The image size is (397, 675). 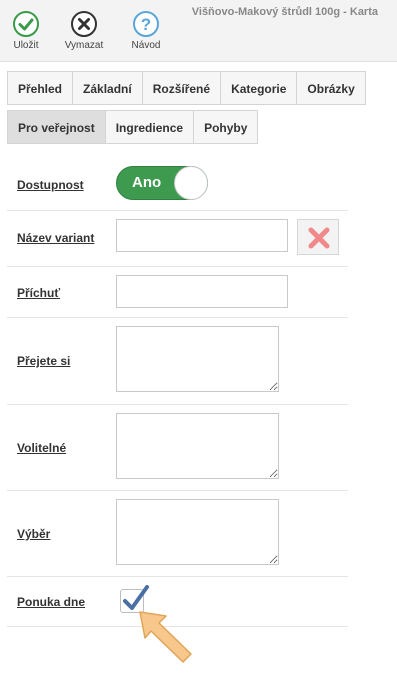 I want to click on availability-row: Dostupnost Ano, so click(x=177, y=184).